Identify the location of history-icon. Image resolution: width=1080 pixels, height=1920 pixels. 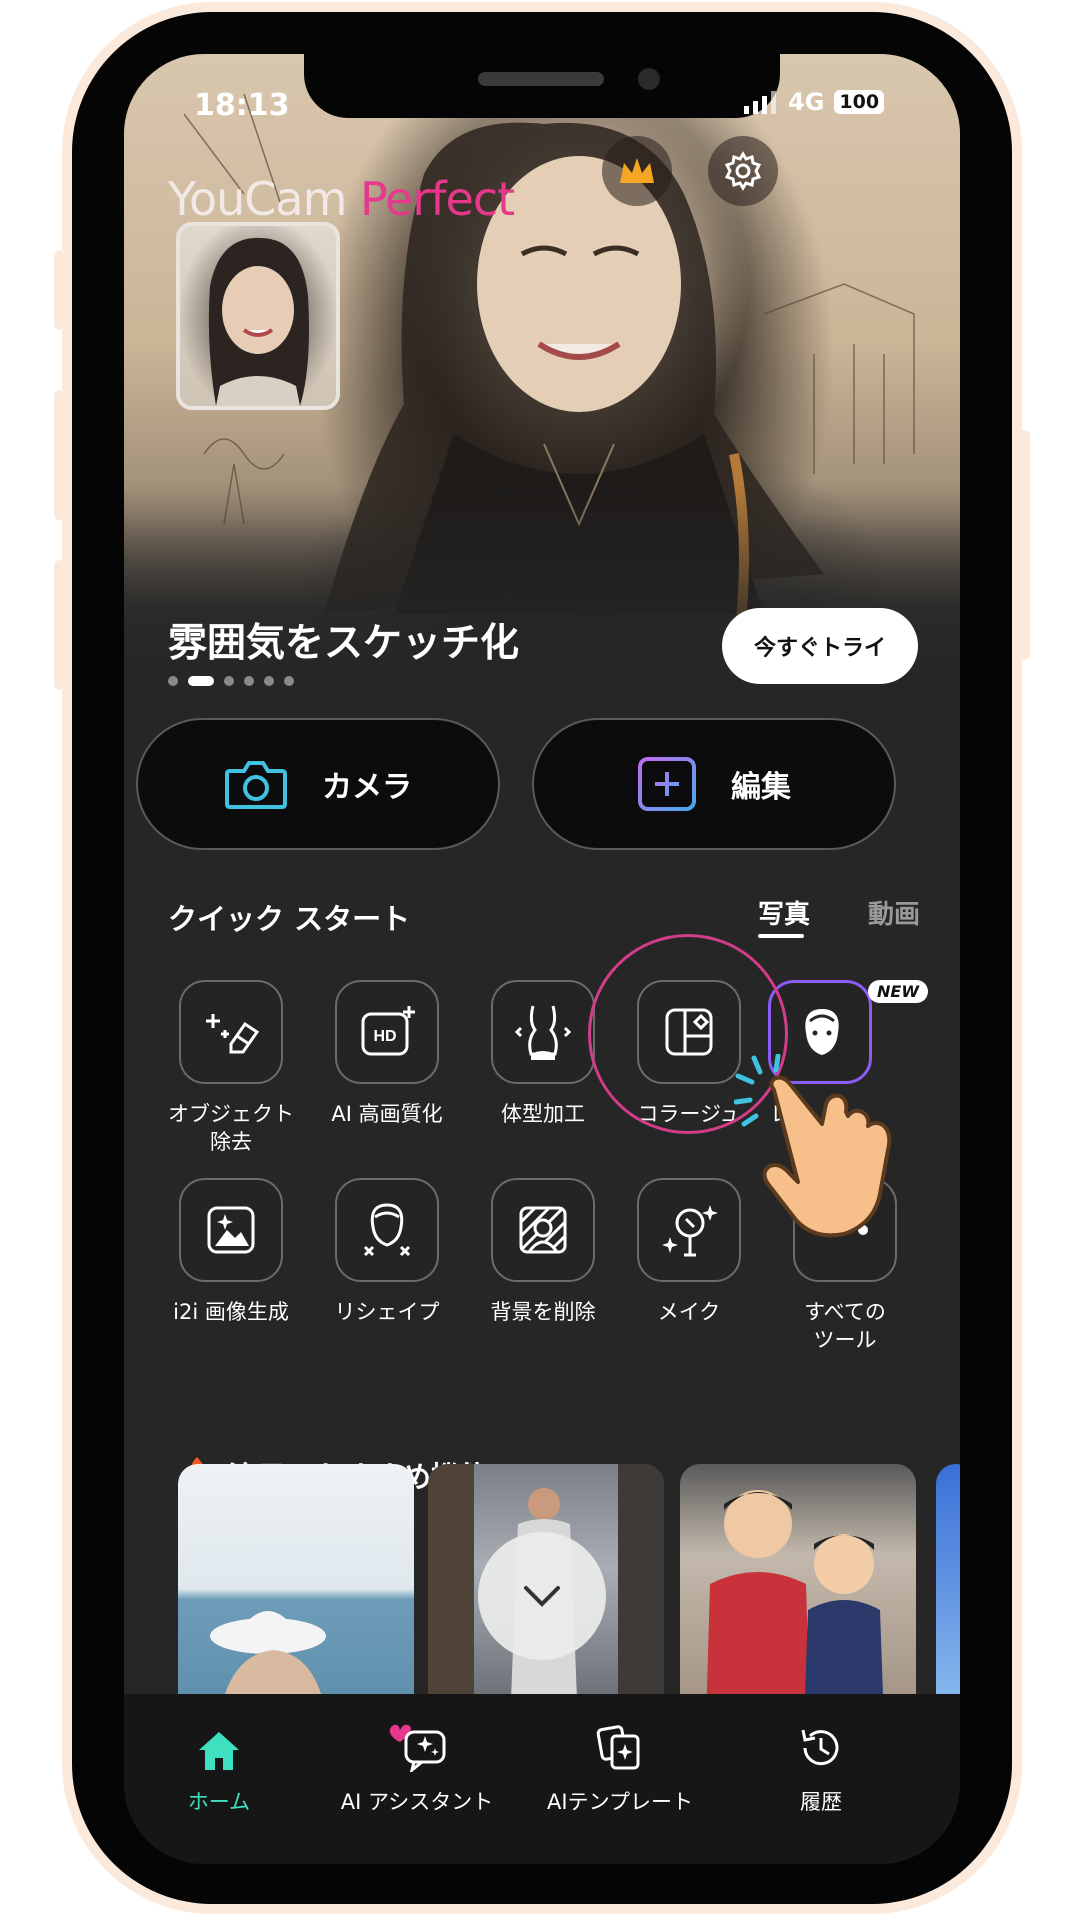
(820, 1747).